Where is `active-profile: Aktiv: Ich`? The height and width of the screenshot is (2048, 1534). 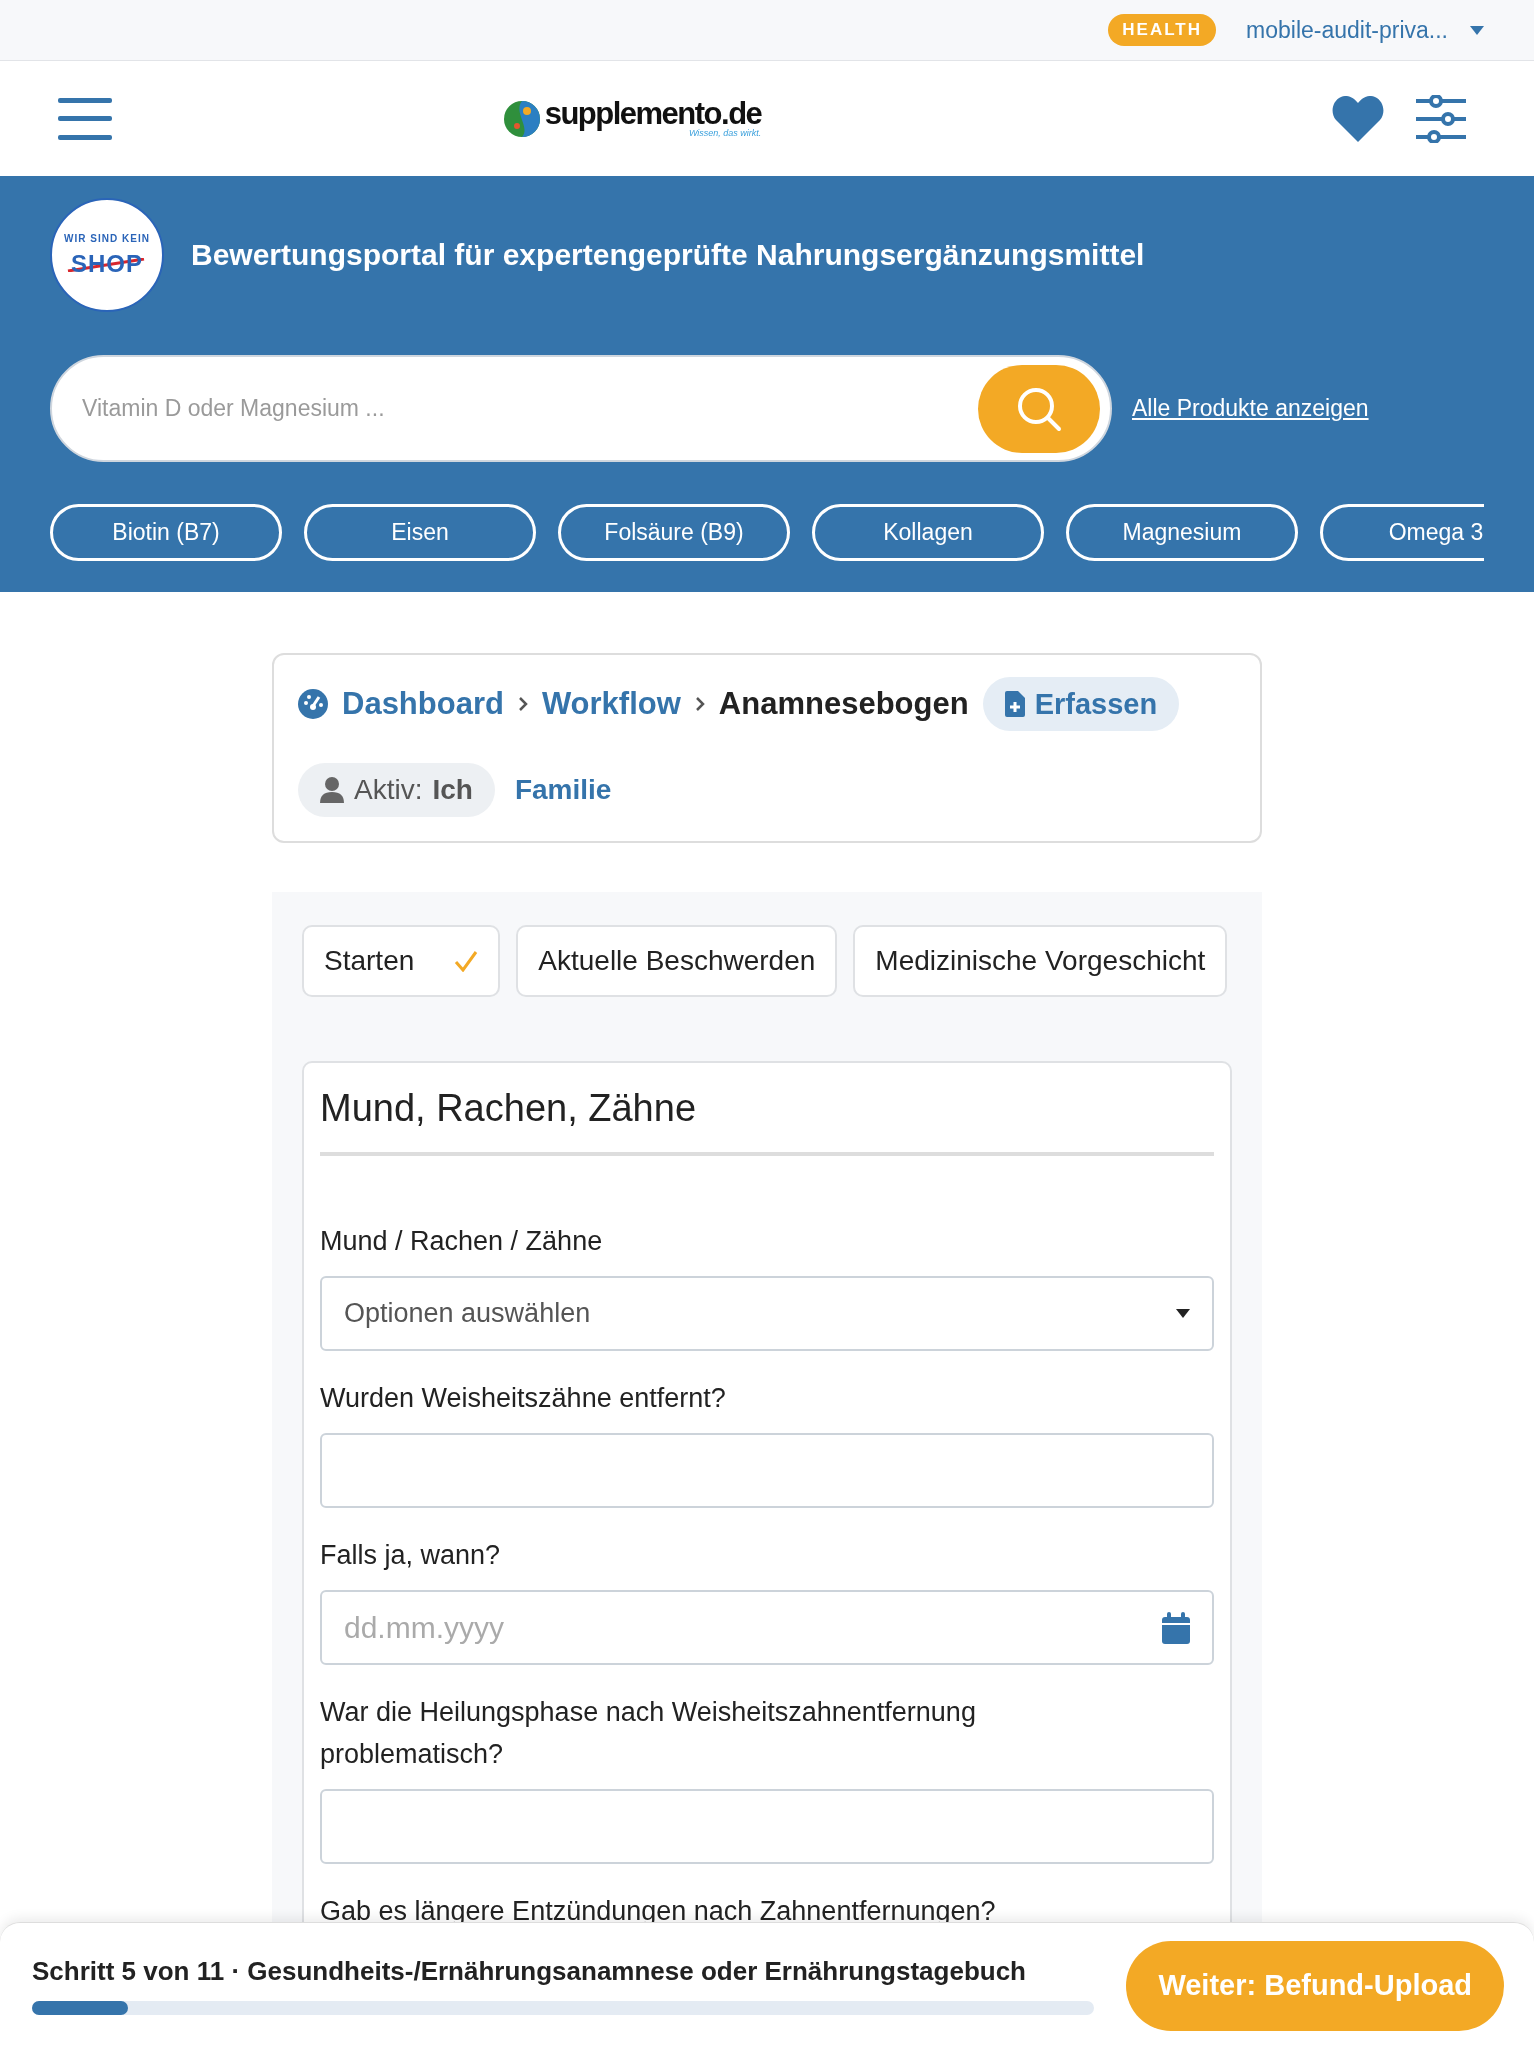
active-profile: Aktiv: Ich is located at coordinates (396, 790).